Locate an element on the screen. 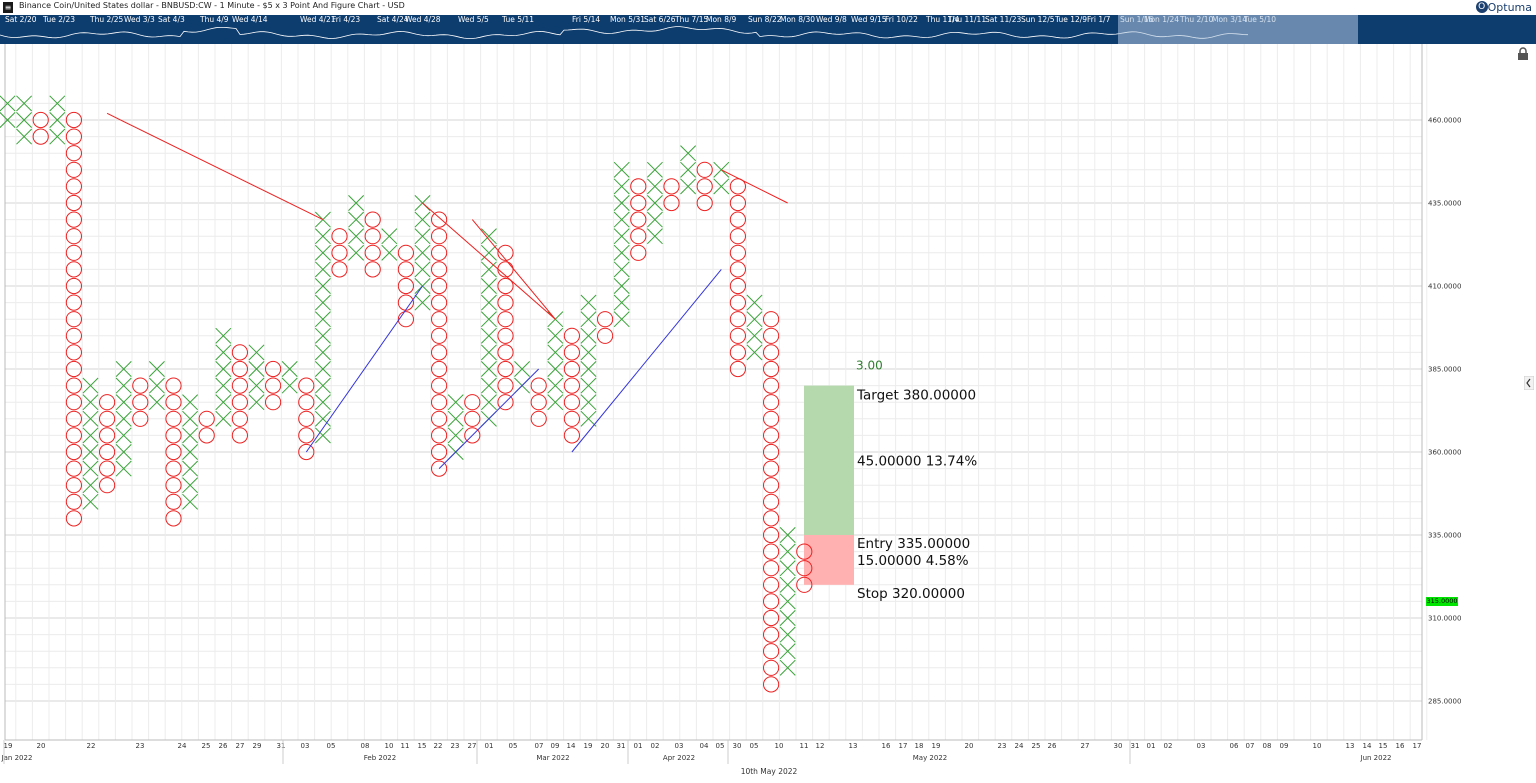 Image resolution: width=1536 pixels, height=783 pixels. y-tick-label: 385.0000 is located at coordinates (1444, 370).